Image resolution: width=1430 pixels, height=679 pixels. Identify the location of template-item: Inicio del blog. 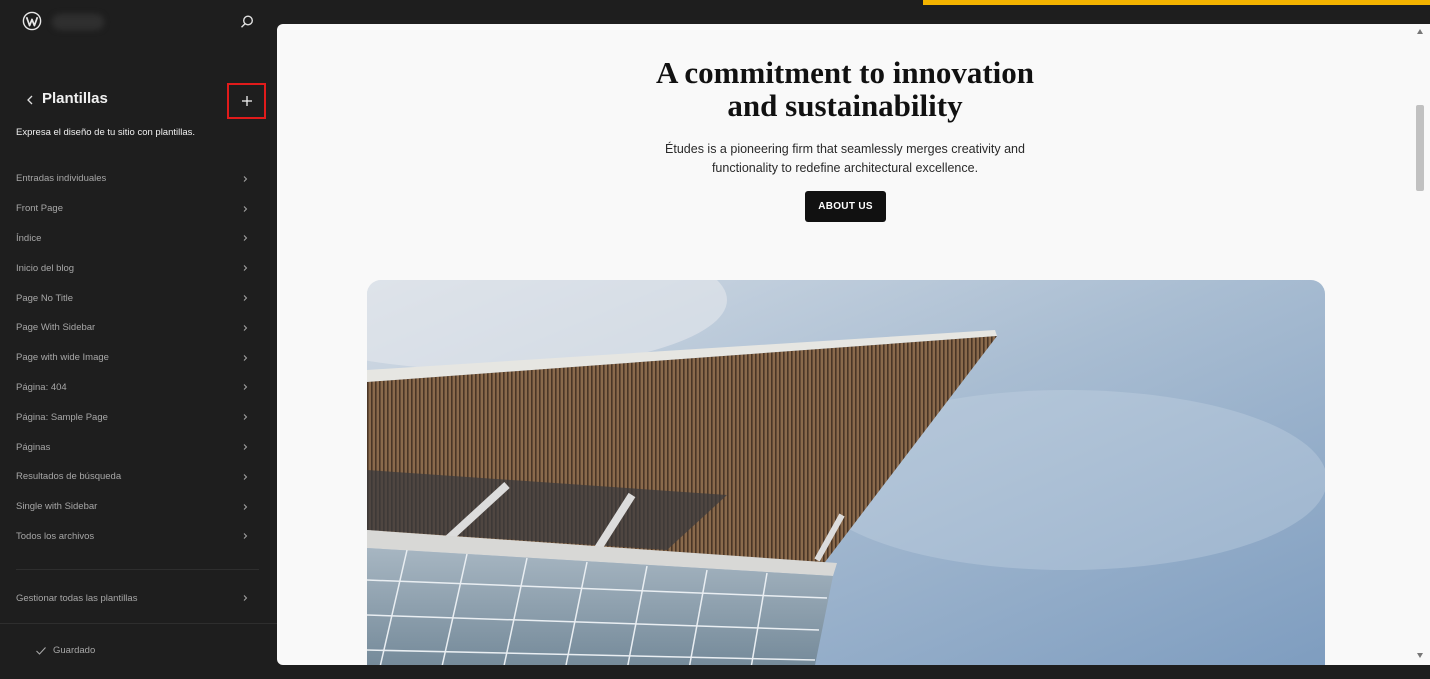
(138, 268).